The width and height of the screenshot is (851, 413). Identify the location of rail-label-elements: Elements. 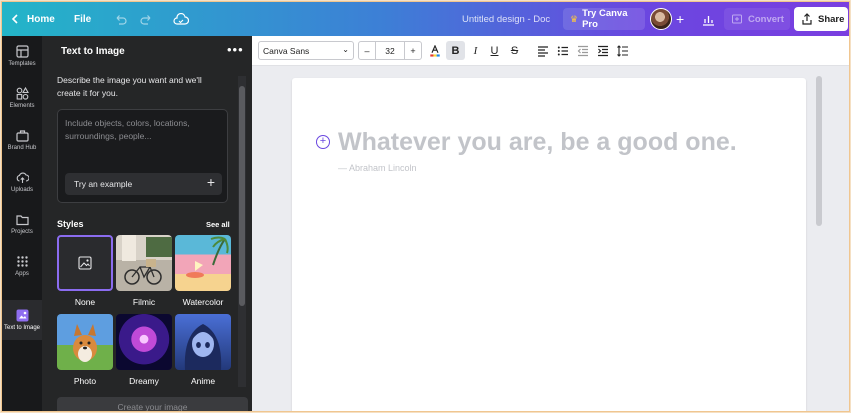
(22, 106).